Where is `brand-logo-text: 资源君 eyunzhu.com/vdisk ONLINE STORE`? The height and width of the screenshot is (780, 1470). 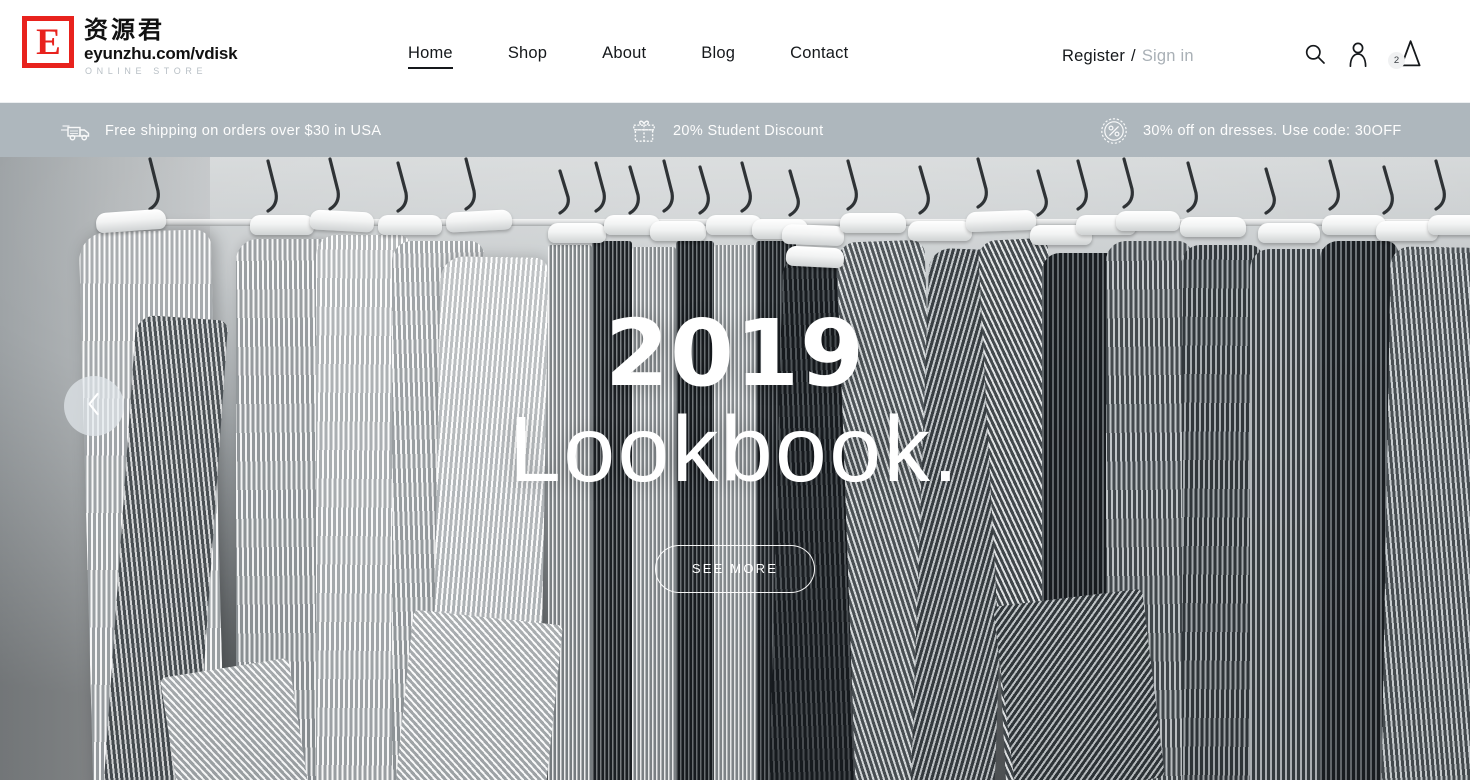 brand-logo-text: 资源君 eyunzhu.com/vdisk ONLINE STORE is located at coordinates (161, 46).